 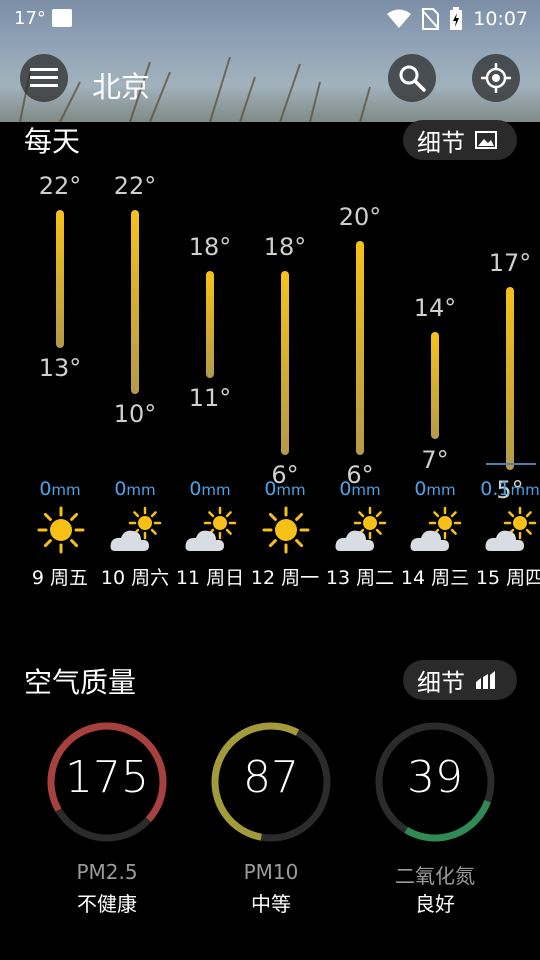 I want to click on pollutant-status: 不健康, so click(x=107, y=904).